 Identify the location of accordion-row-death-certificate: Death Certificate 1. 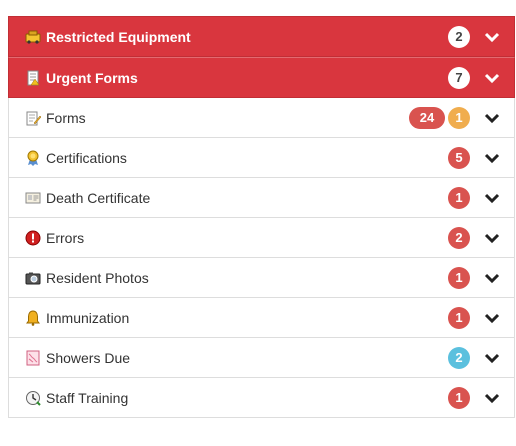
(261, 198).